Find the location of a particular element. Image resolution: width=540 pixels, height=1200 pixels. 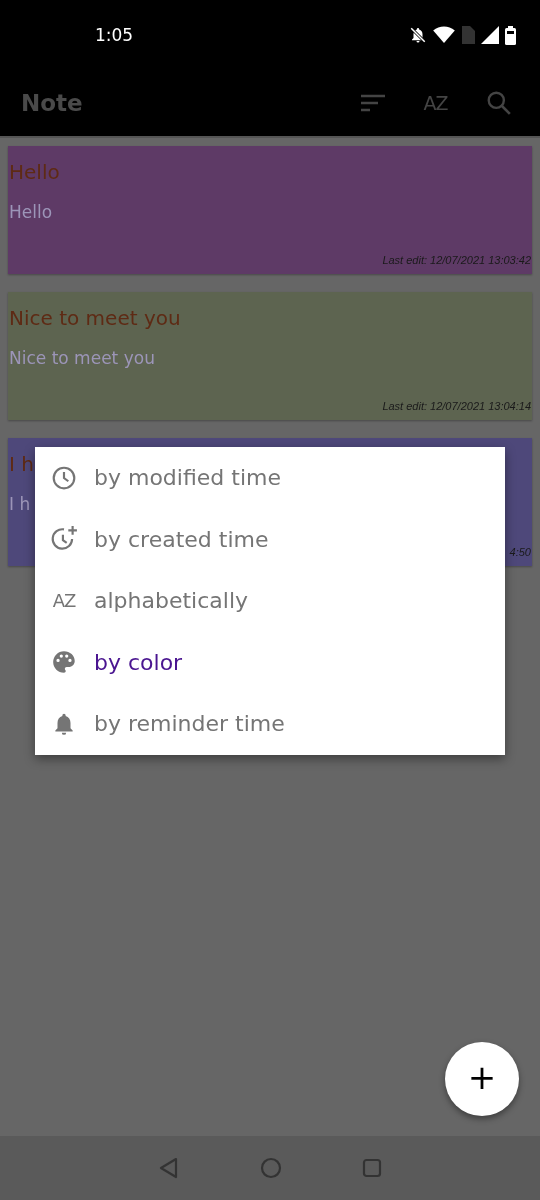

sort-option: by color is located at coordinates (270, 662).